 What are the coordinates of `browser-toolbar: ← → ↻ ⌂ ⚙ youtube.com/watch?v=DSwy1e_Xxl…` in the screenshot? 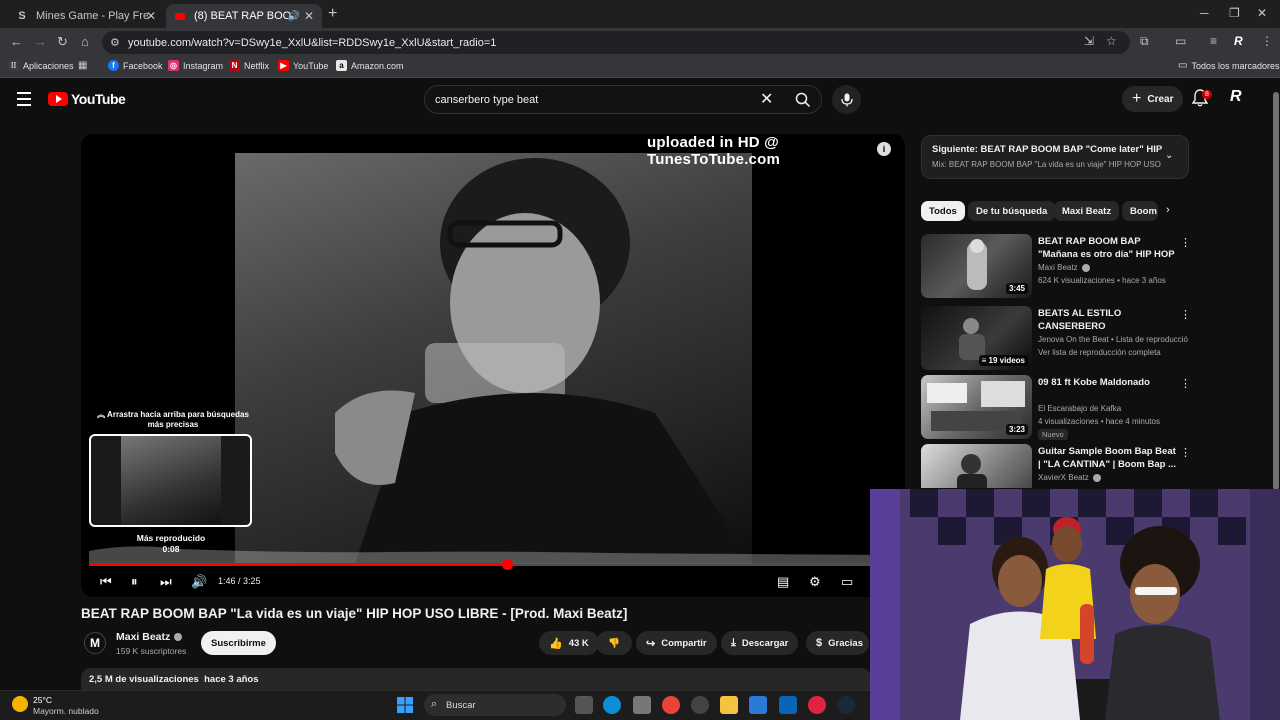 It's located at (640, 42).